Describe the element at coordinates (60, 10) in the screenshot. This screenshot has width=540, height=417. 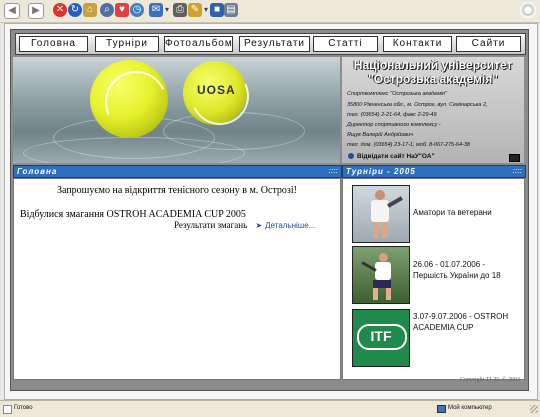
I see `stop-icon: ✕` at that location.